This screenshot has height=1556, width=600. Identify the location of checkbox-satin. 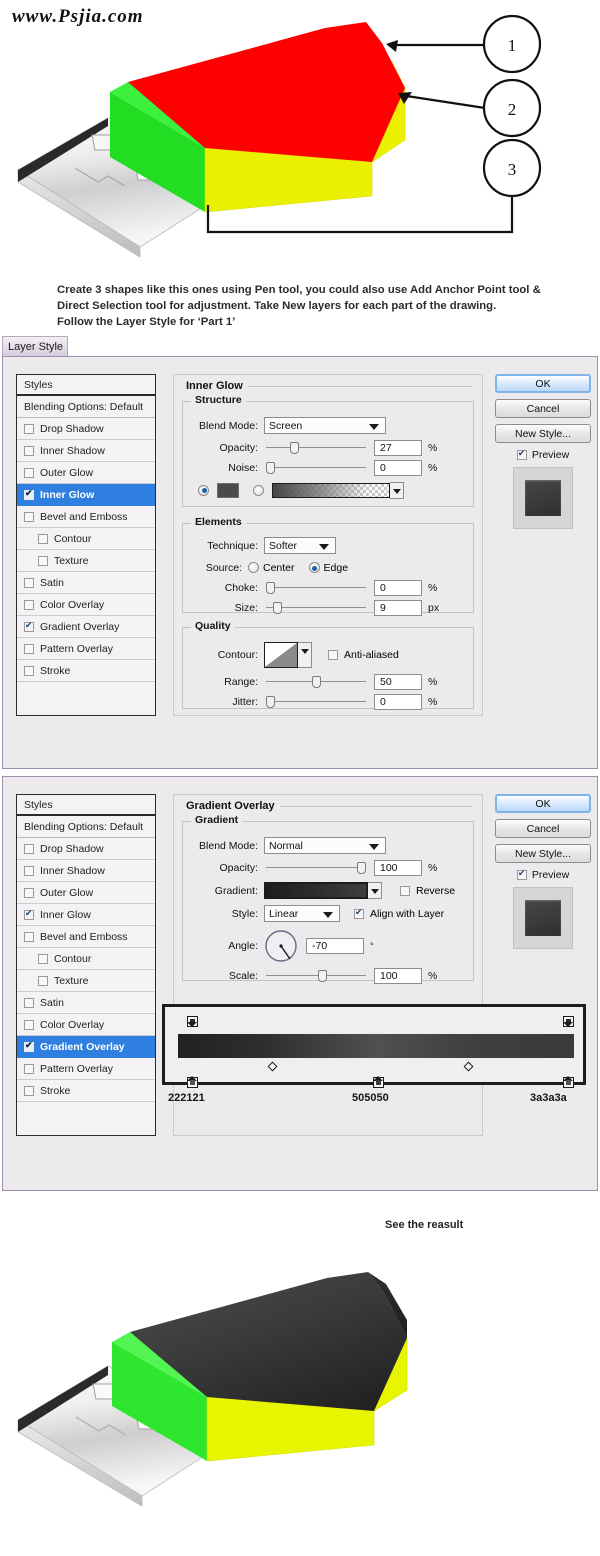
(29, 582).